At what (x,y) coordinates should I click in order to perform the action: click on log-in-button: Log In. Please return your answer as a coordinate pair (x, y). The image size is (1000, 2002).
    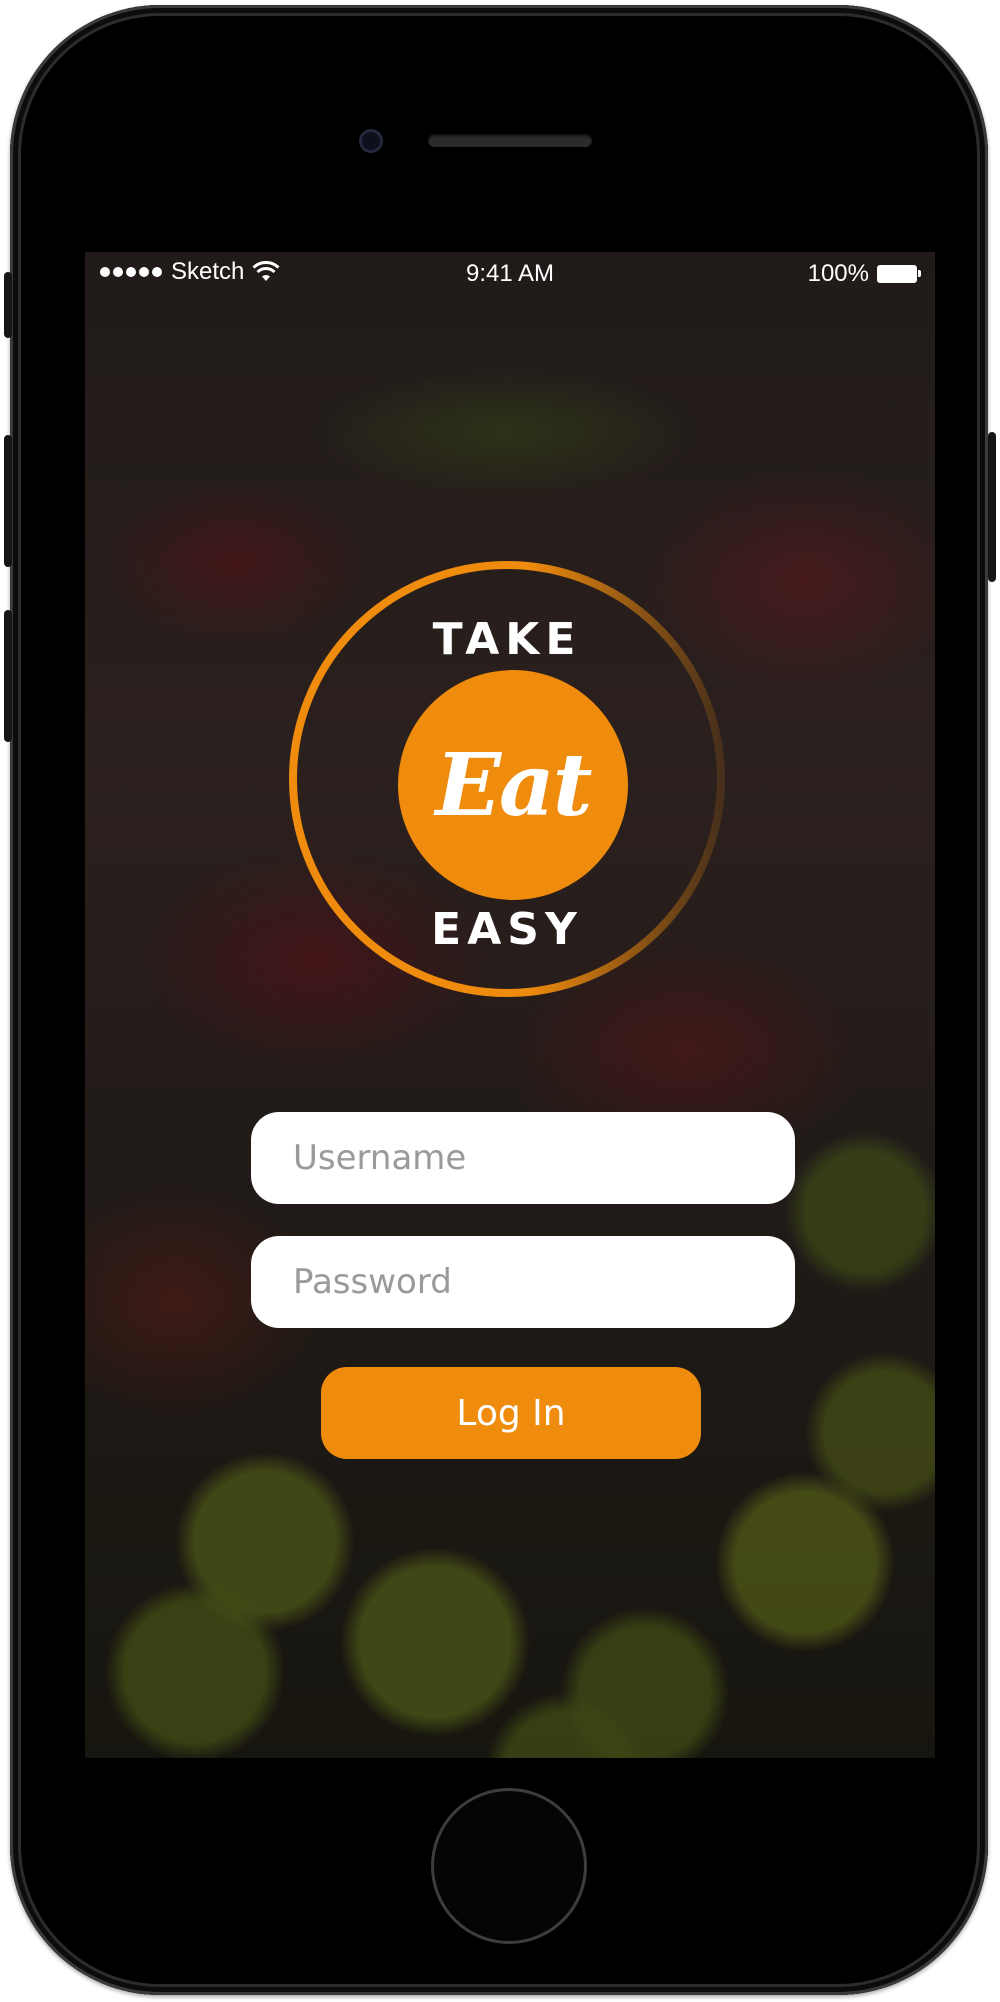
    Looking at the image, I should click on (511, 1413).